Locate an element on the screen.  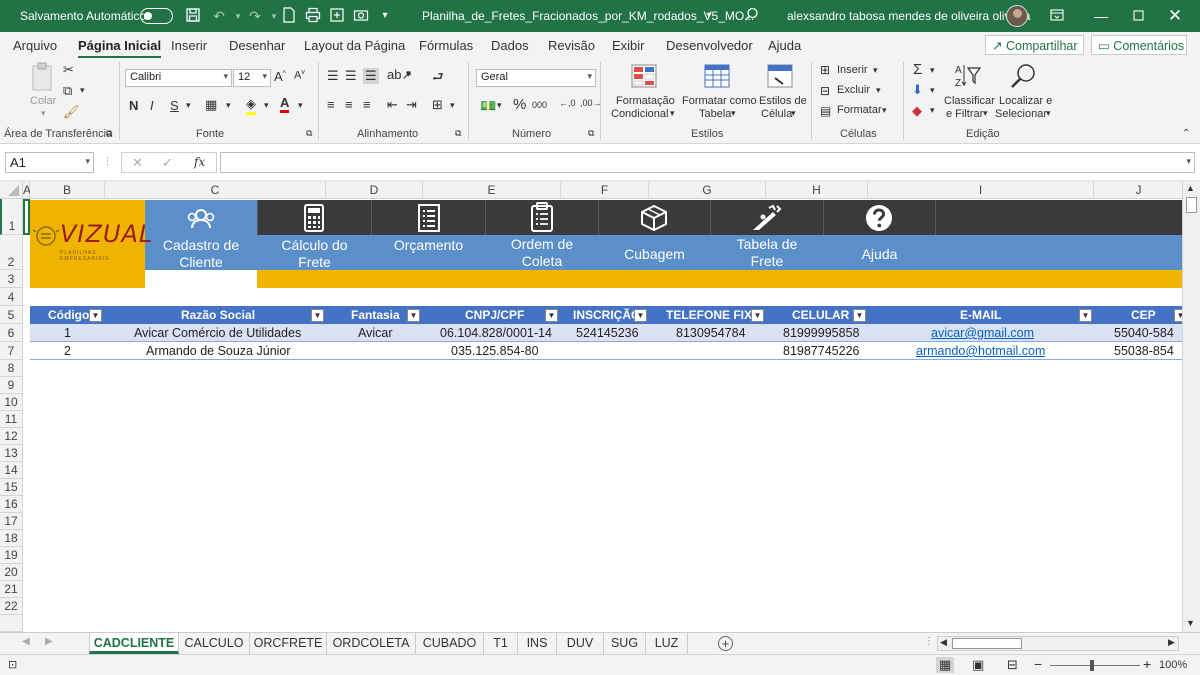
tab-scroll-right-icon: ▶ is located at coordinates (49, 641).